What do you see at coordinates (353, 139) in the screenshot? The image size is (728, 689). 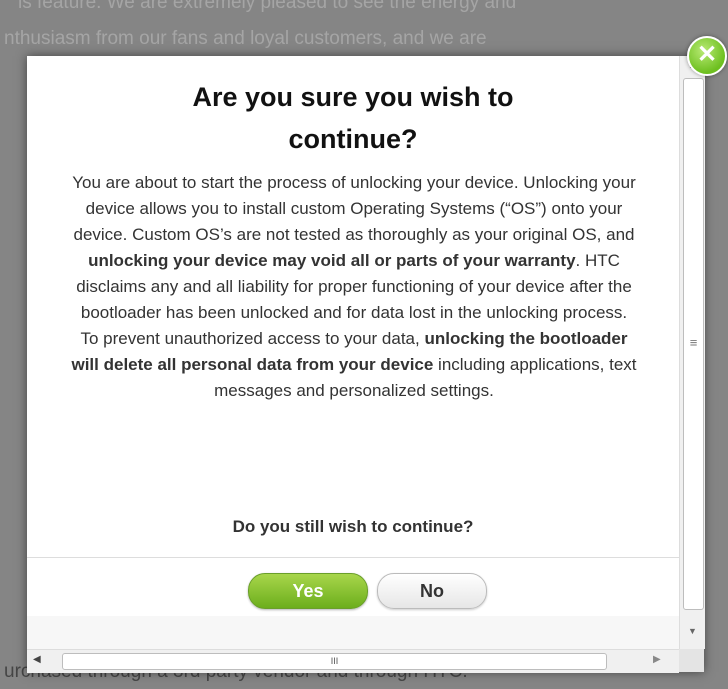 I see `dialog-title-line: continue?` at bounding box center [353, 139].